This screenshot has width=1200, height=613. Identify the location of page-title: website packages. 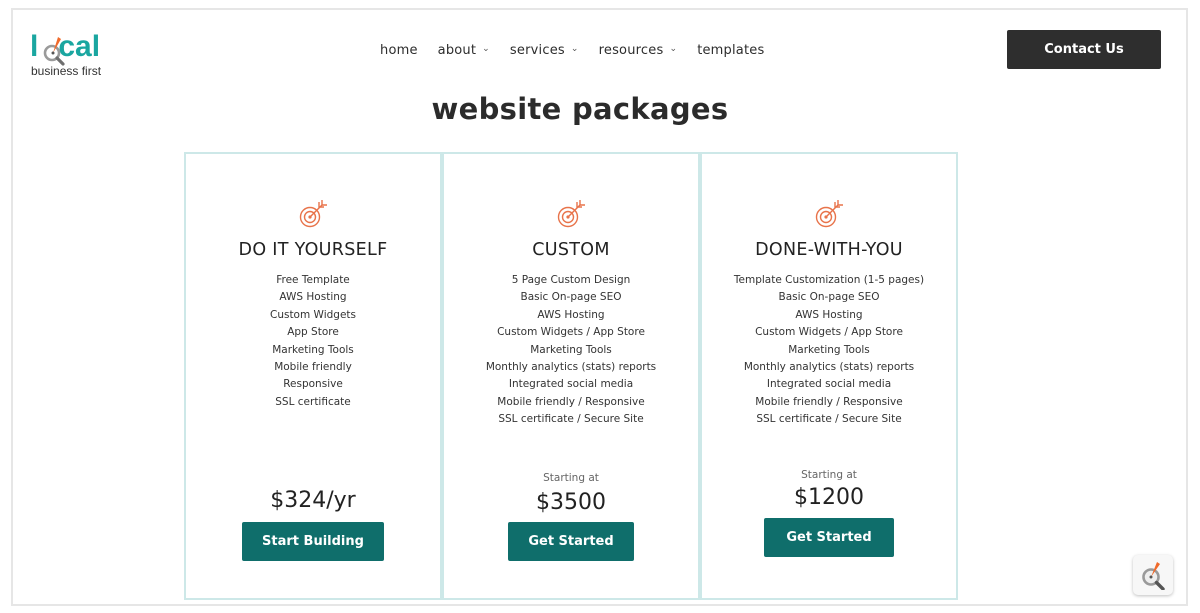
(580, 109).